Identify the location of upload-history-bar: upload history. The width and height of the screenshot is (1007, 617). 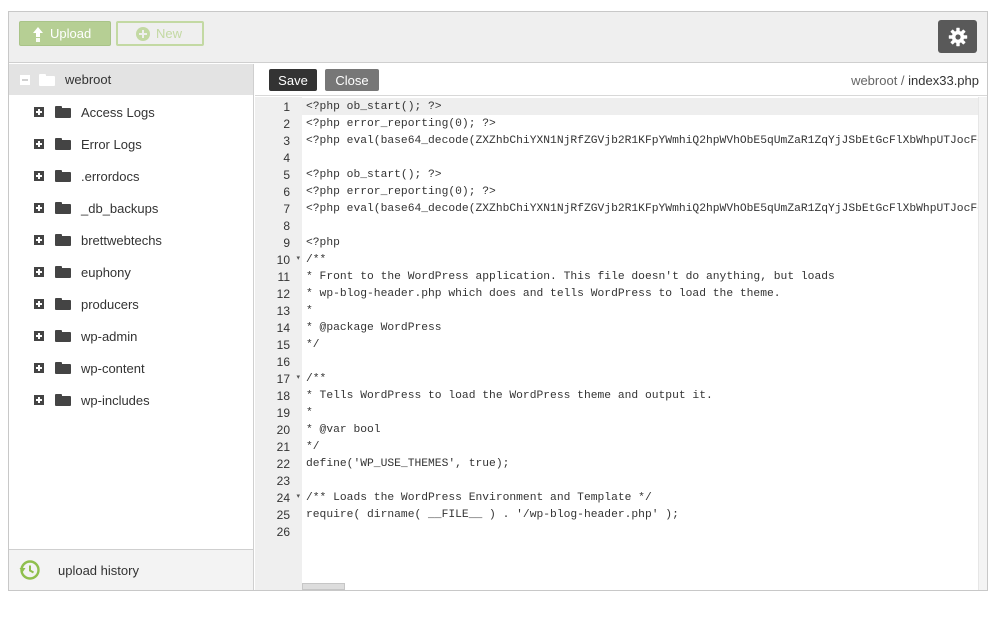
(131, 569).